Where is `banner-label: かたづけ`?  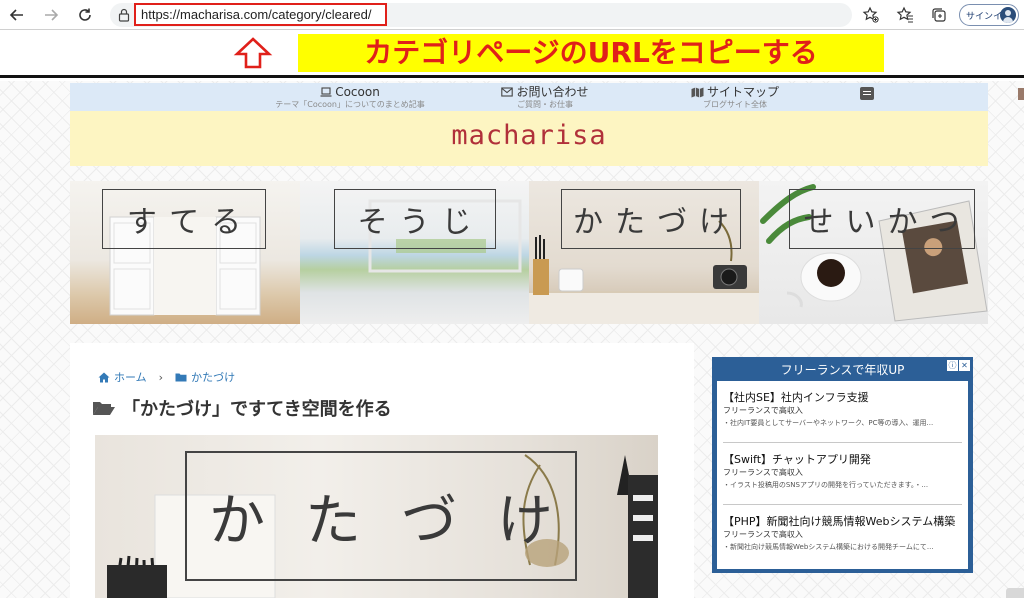 banner-label: かたづけ is located at coordinates (651, 219).